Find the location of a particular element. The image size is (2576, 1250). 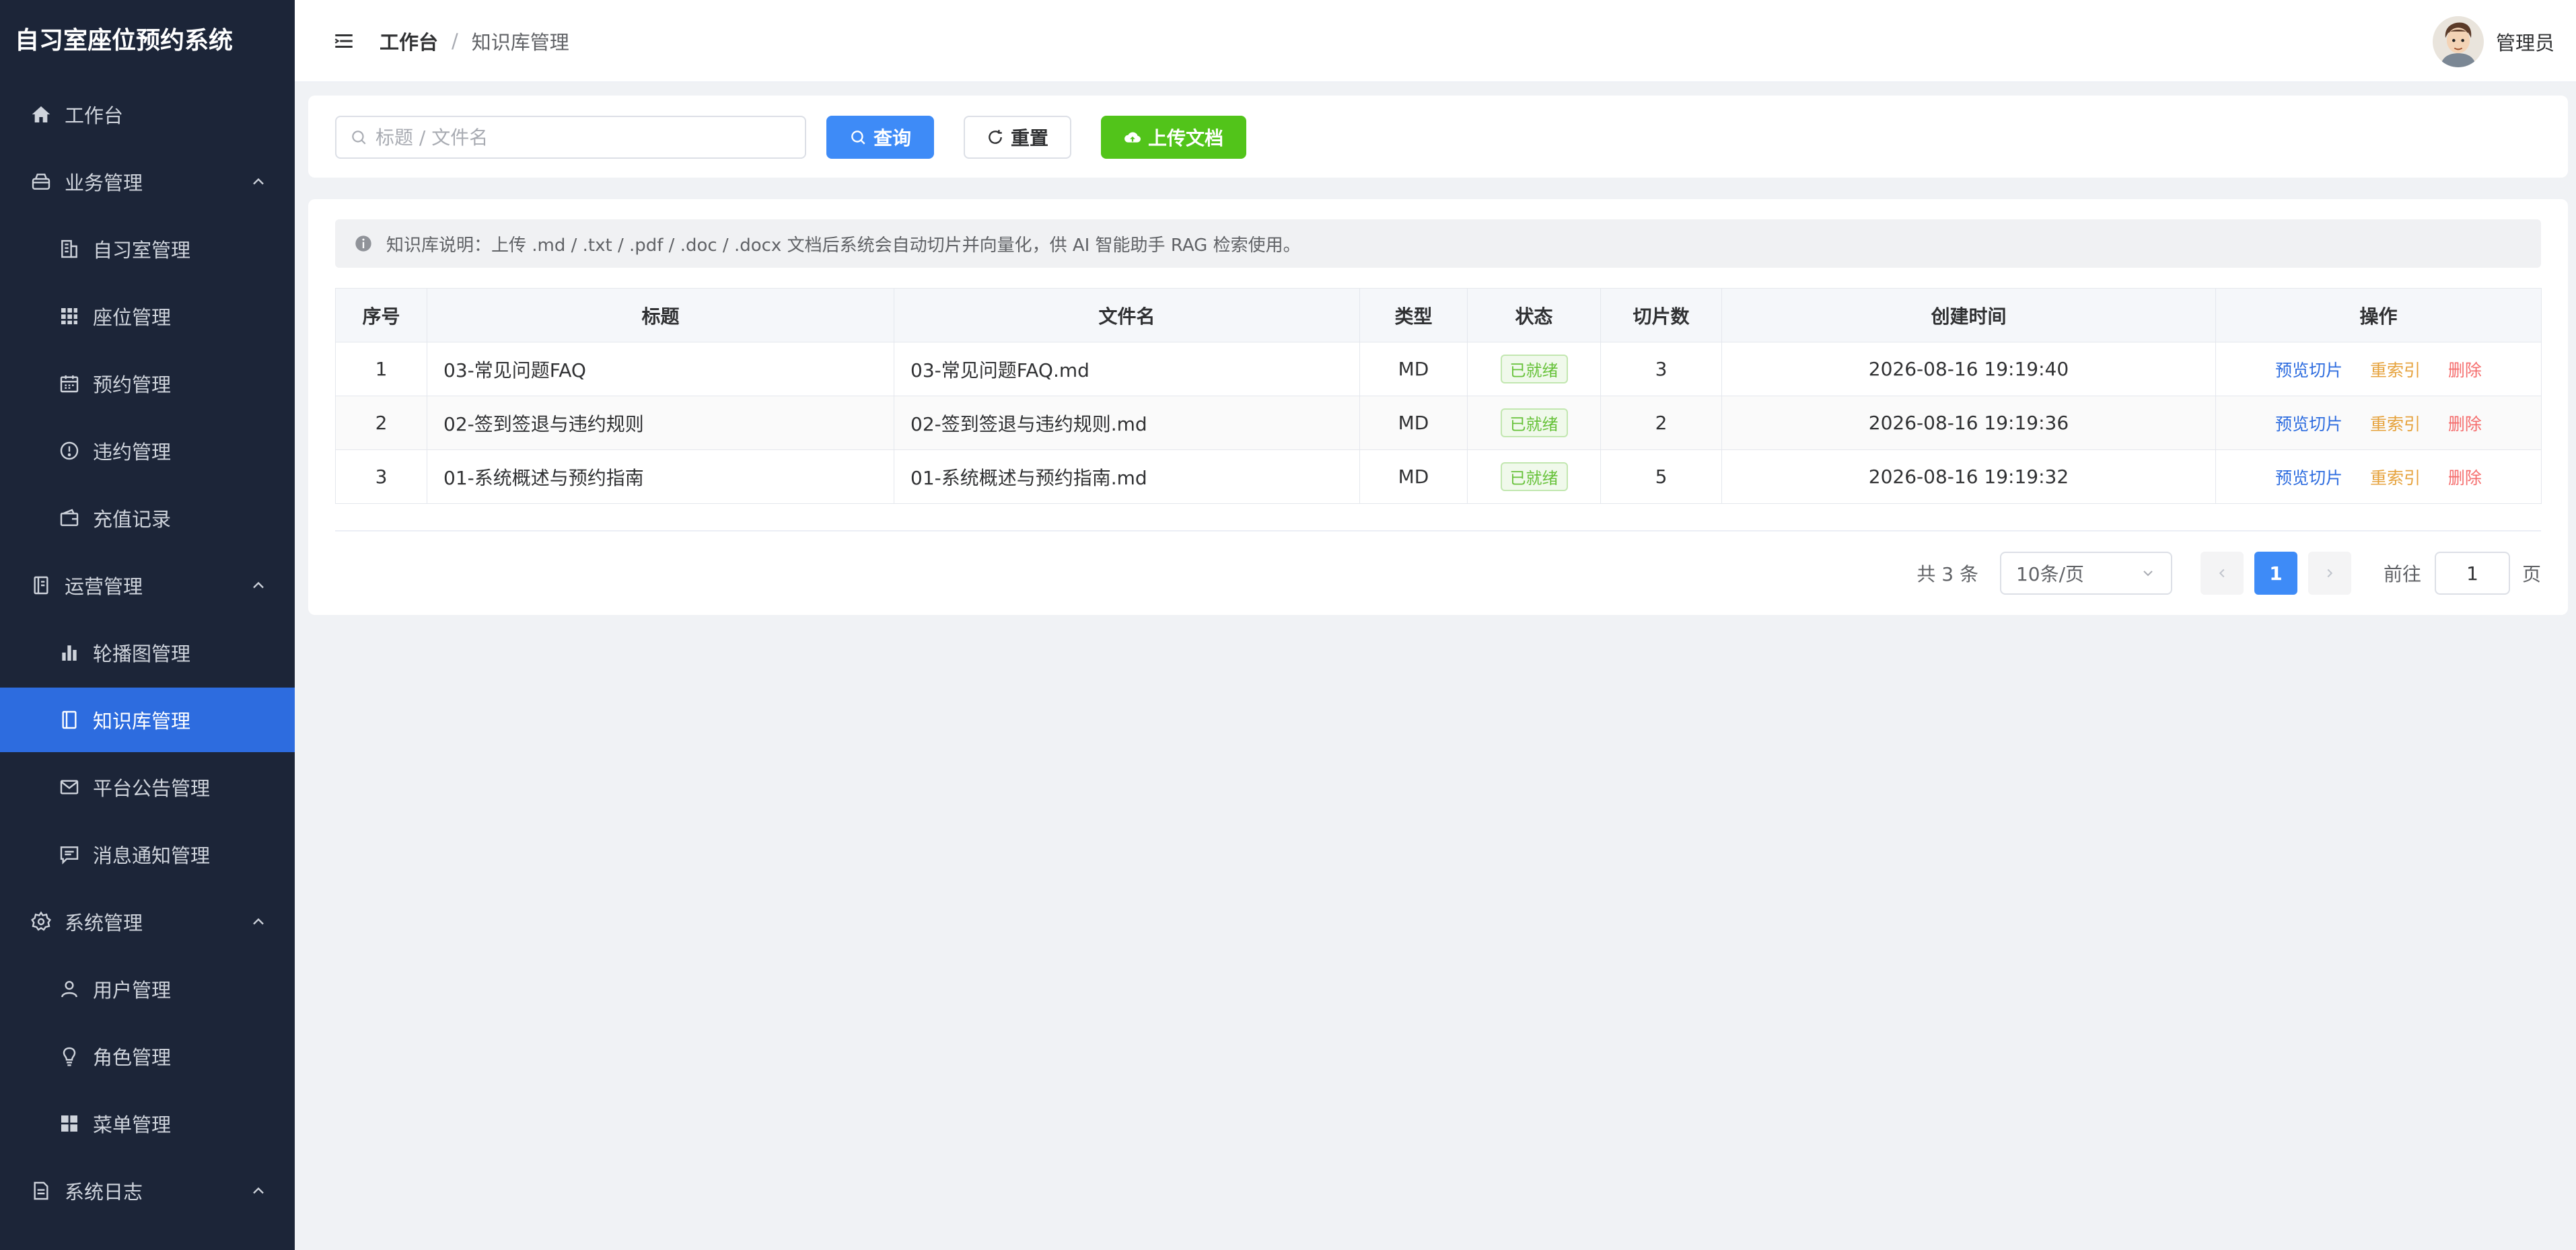

prev-page-button is located at coordinates (2222, 573).